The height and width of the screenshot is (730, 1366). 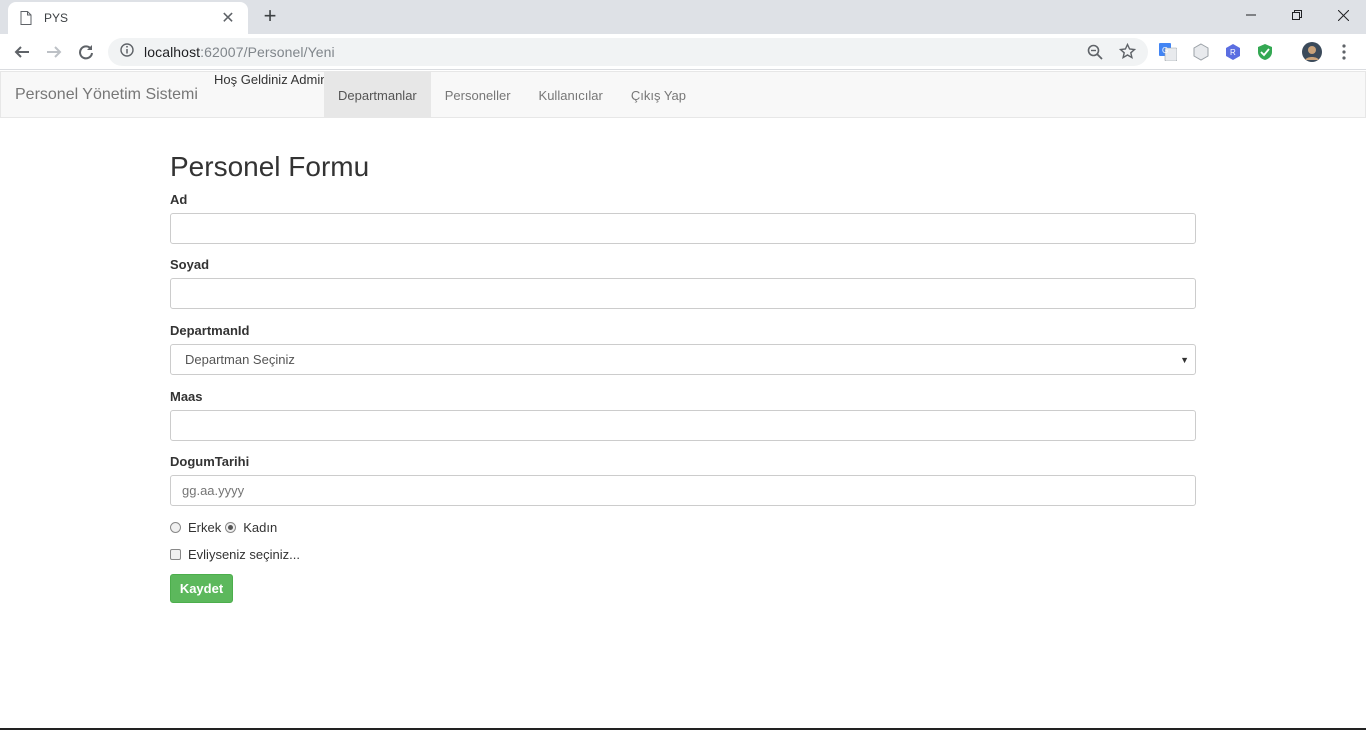 What do you see at coordinates (270, 166) in the screenshot?
I see `page-title: Personel Formu` at bounding box center [270, 166].